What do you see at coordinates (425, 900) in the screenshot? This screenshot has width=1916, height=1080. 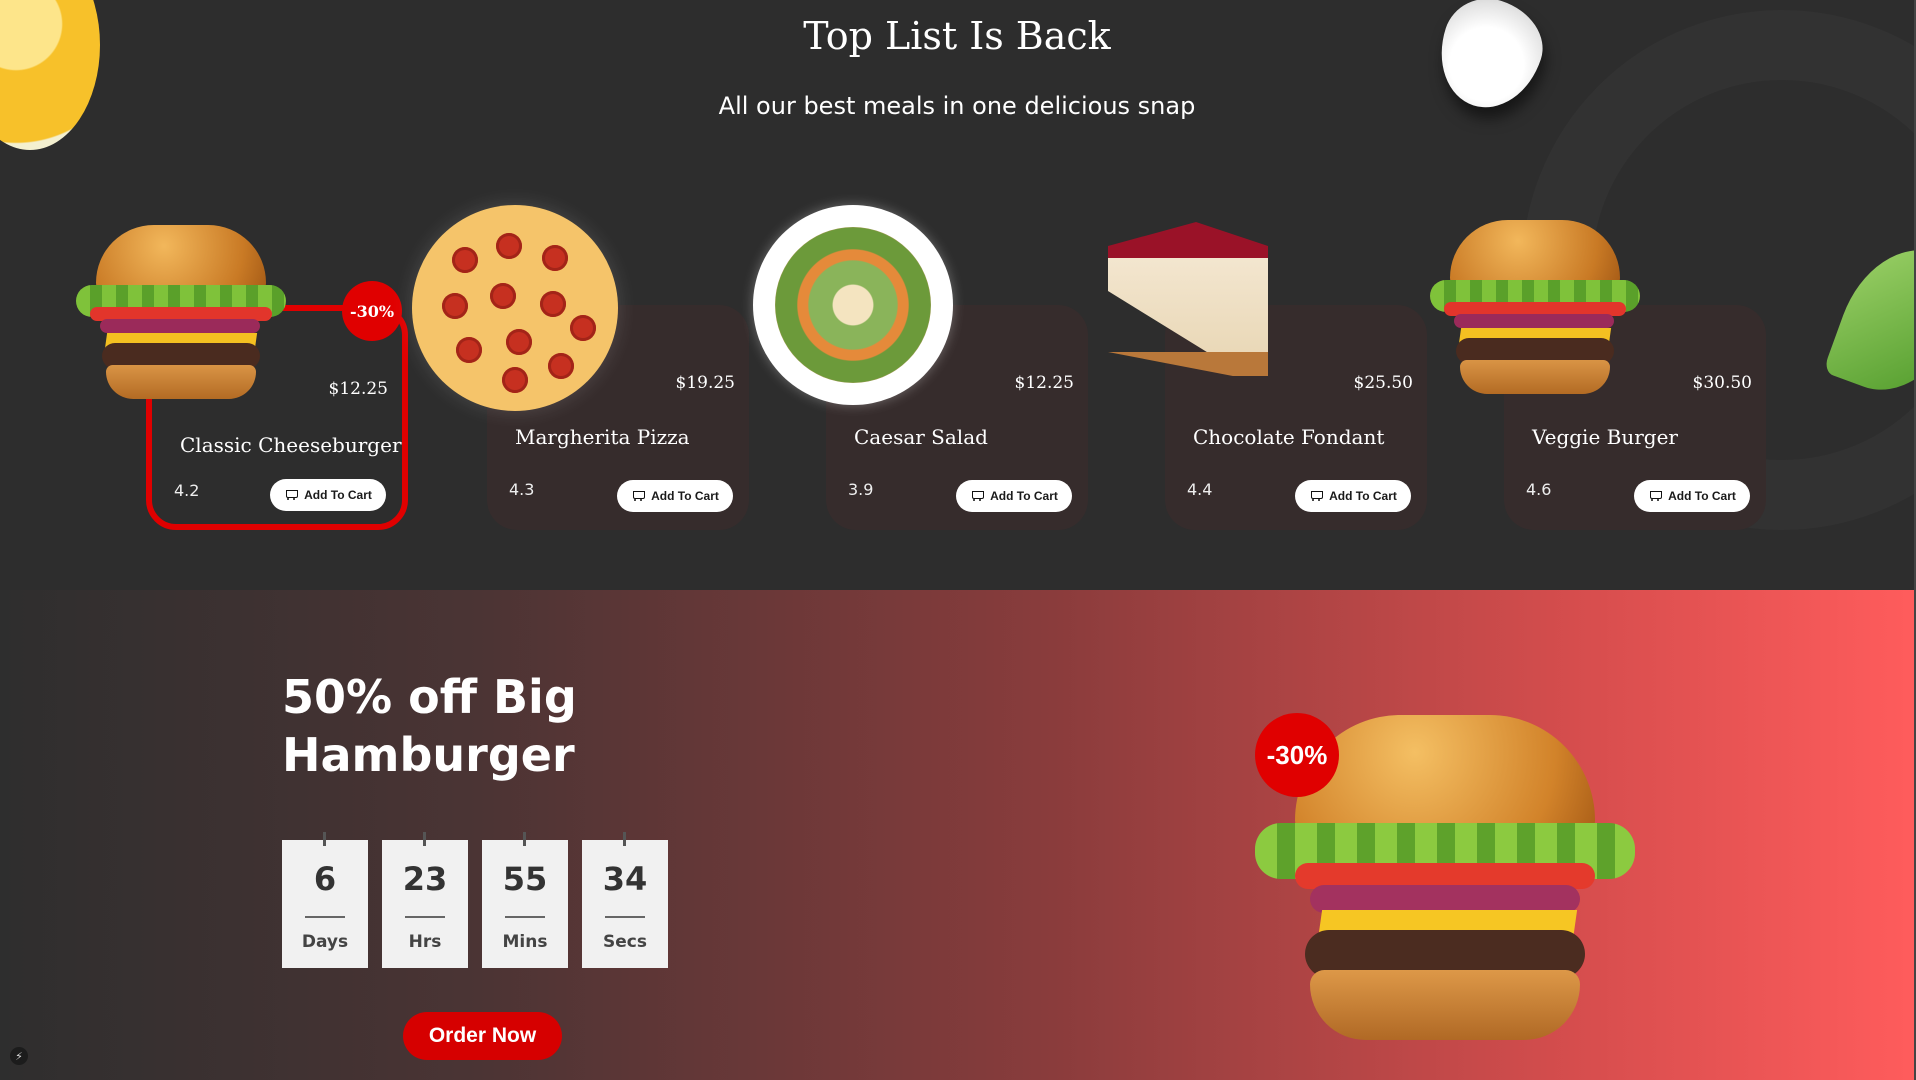 I see `countdown-hours: 23 Hrs` at bounding box center [425, 900].